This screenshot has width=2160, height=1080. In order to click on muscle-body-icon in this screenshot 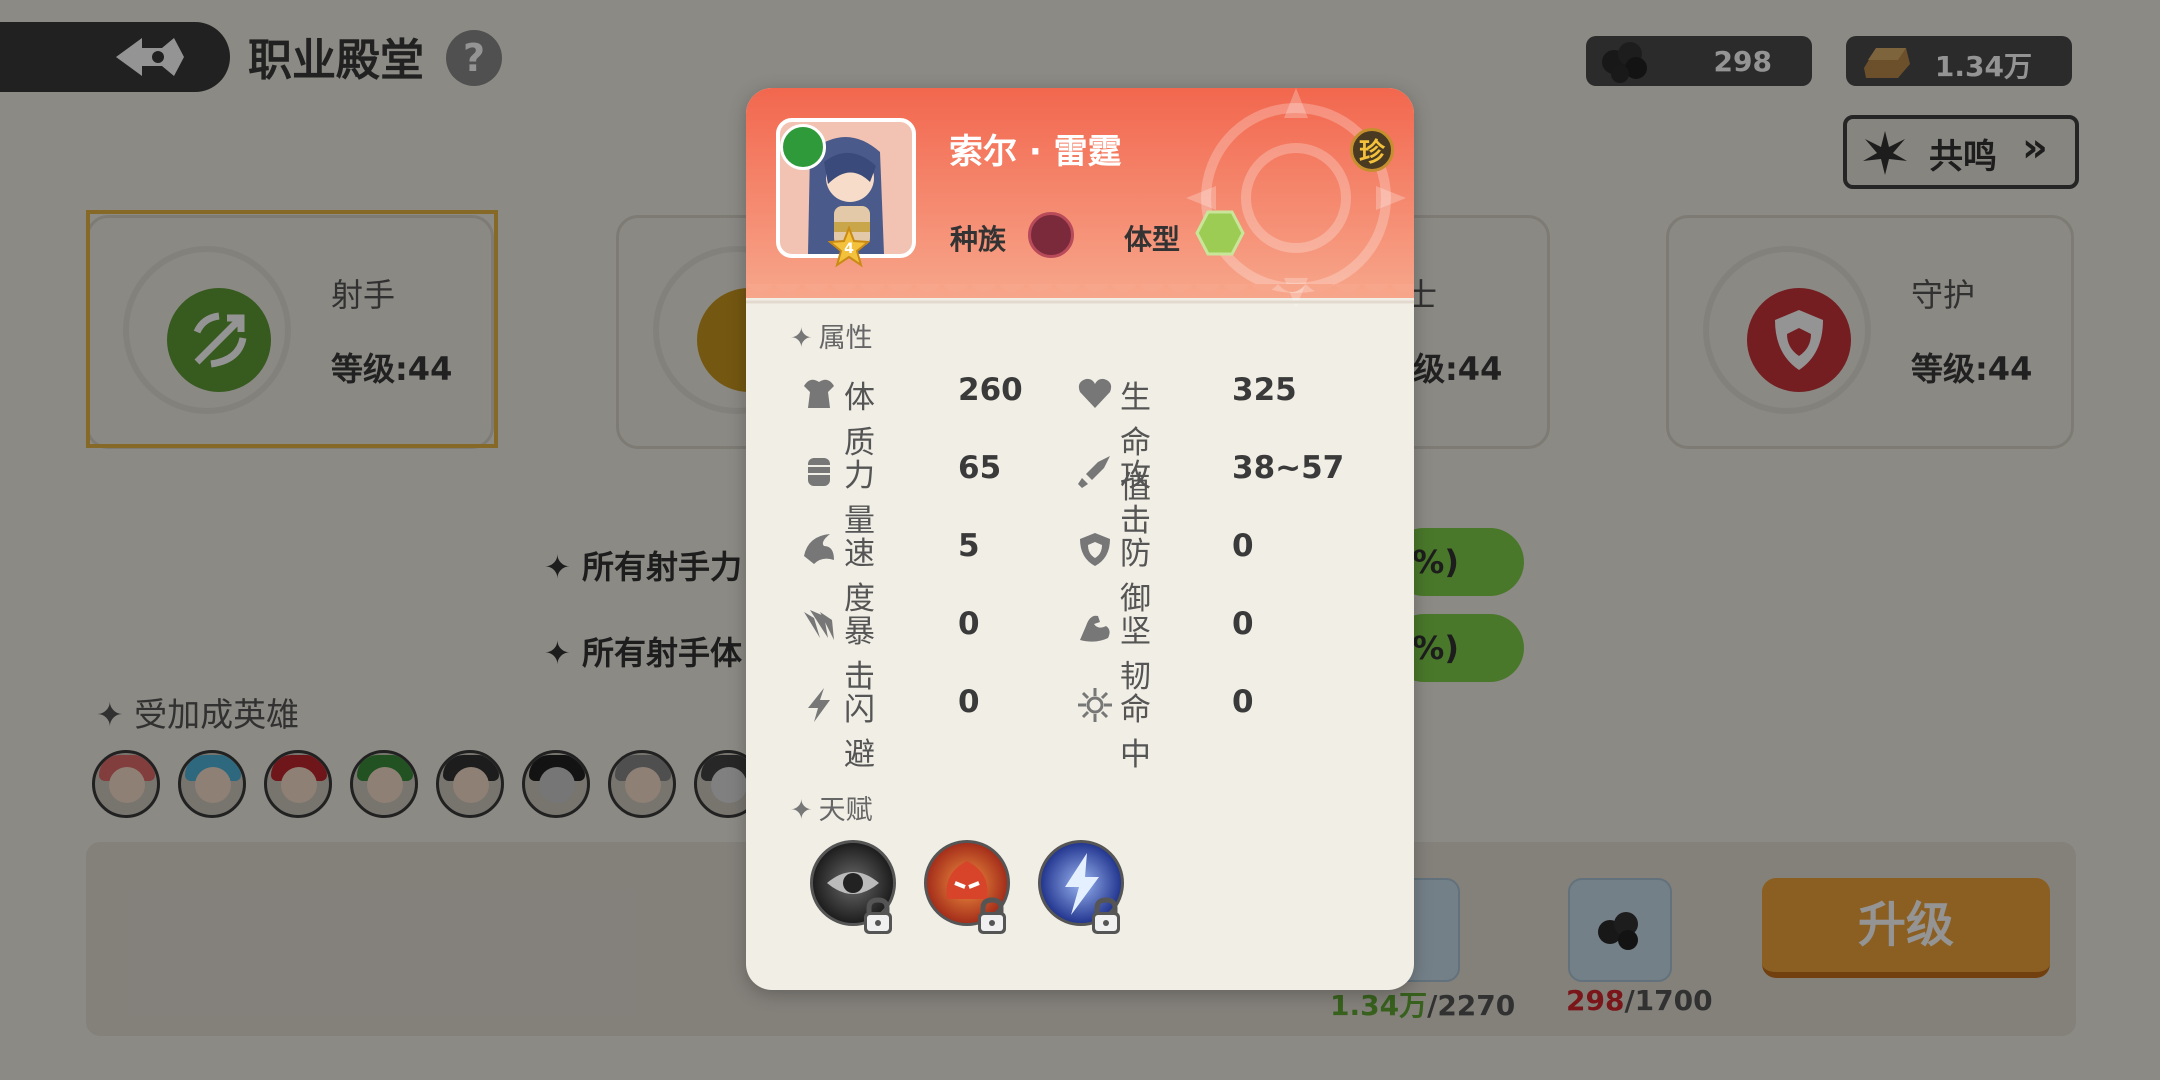, I will do `click(819, 393)`.